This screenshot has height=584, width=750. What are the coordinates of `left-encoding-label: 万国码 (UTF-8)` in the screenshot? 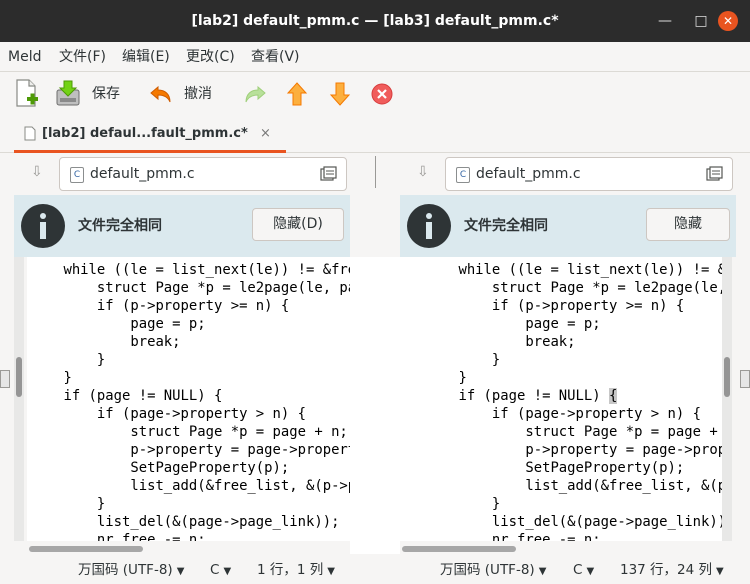 It's located at (125, 570).